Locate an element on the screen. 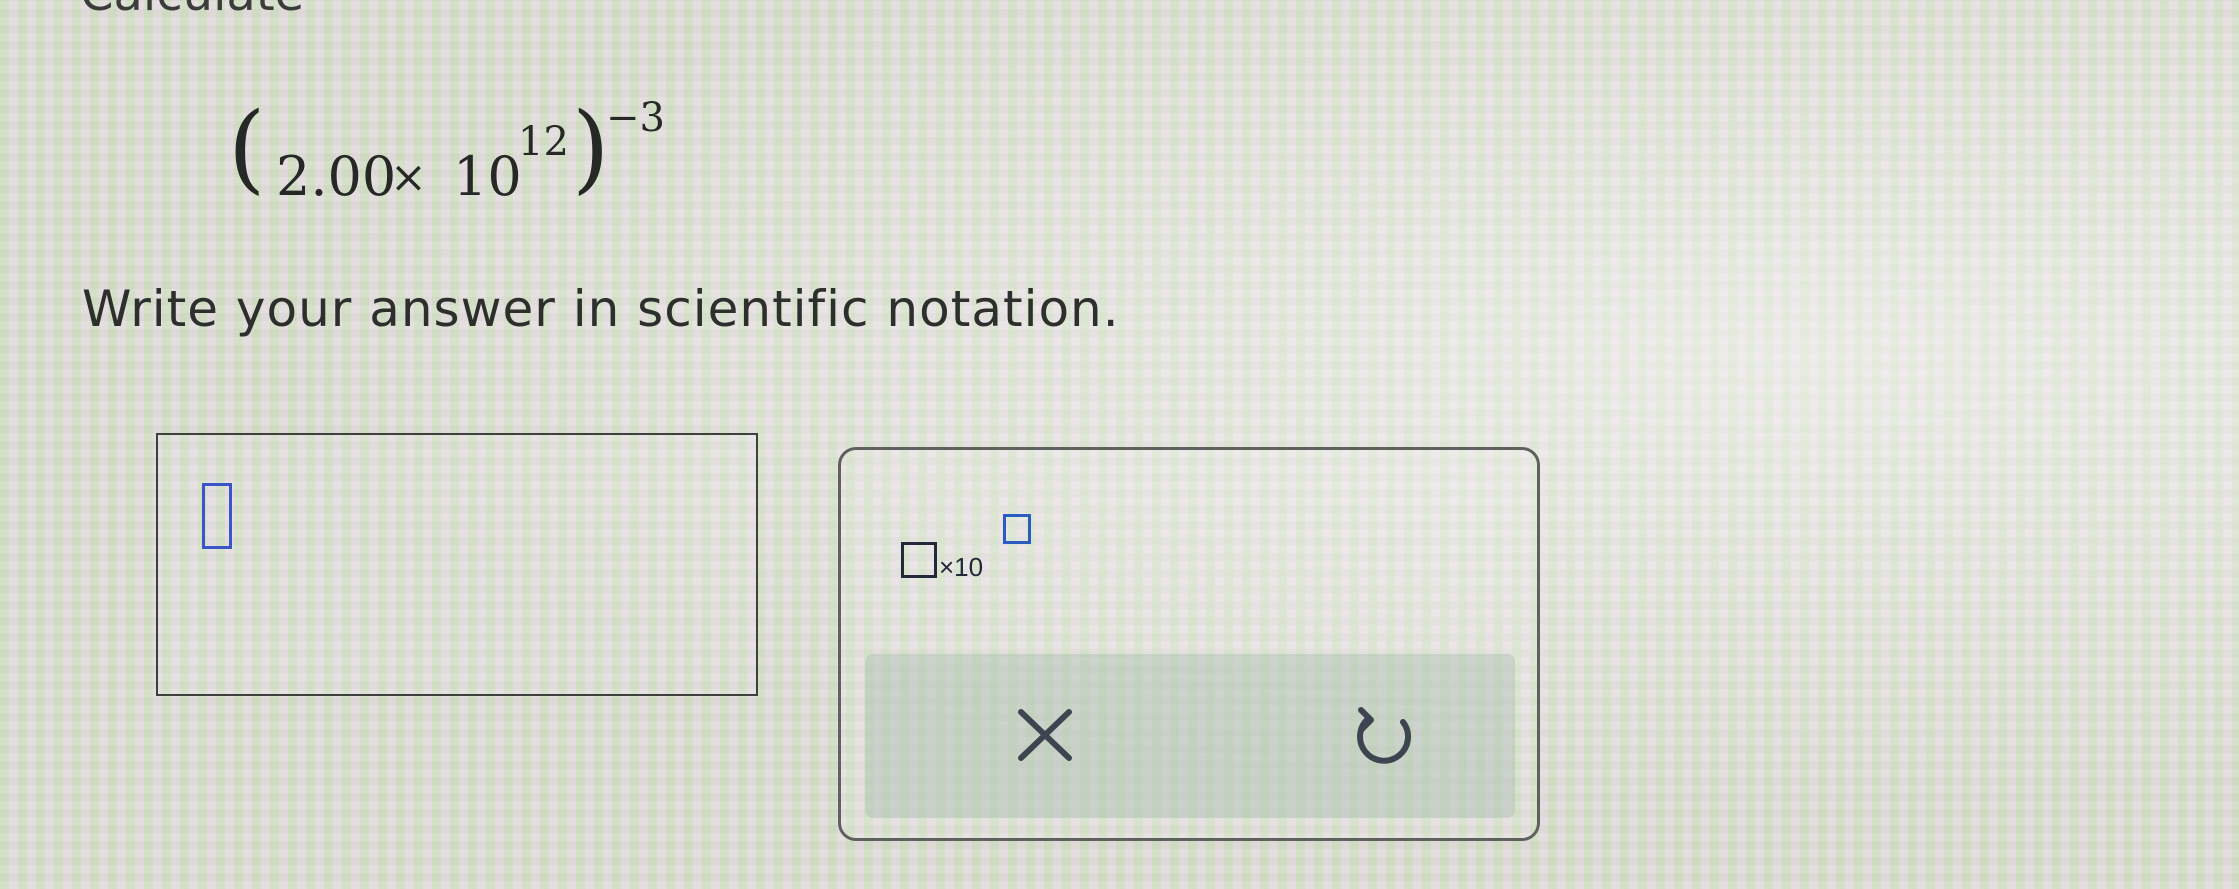  expression-times-sign: × is located at coordinates (408, 177).